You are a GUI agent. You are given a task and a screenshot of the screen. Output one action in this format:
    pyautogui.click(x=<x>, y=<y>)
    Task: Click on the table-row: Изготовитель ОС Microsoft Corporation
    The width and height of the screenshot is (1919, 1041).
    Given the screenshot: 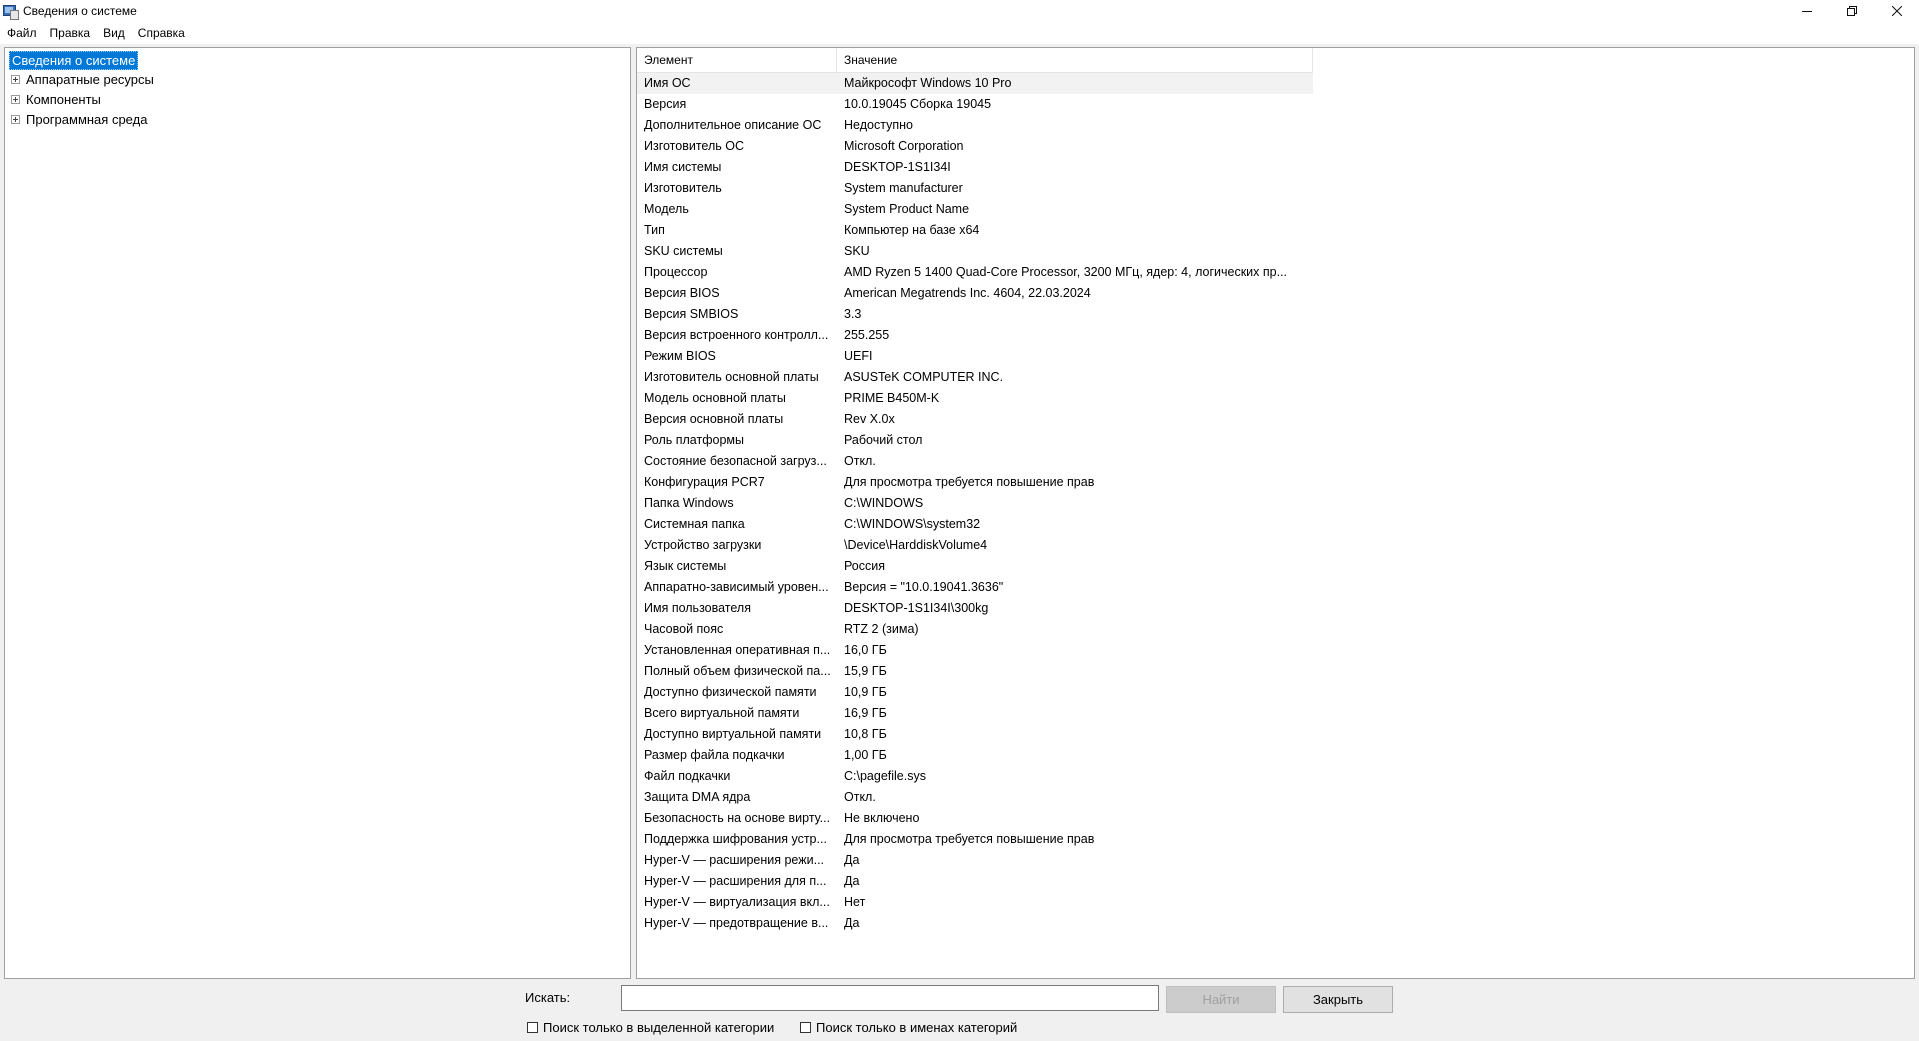 What is the action you would take?
    pyautogui.click(x=975, y=146)
    